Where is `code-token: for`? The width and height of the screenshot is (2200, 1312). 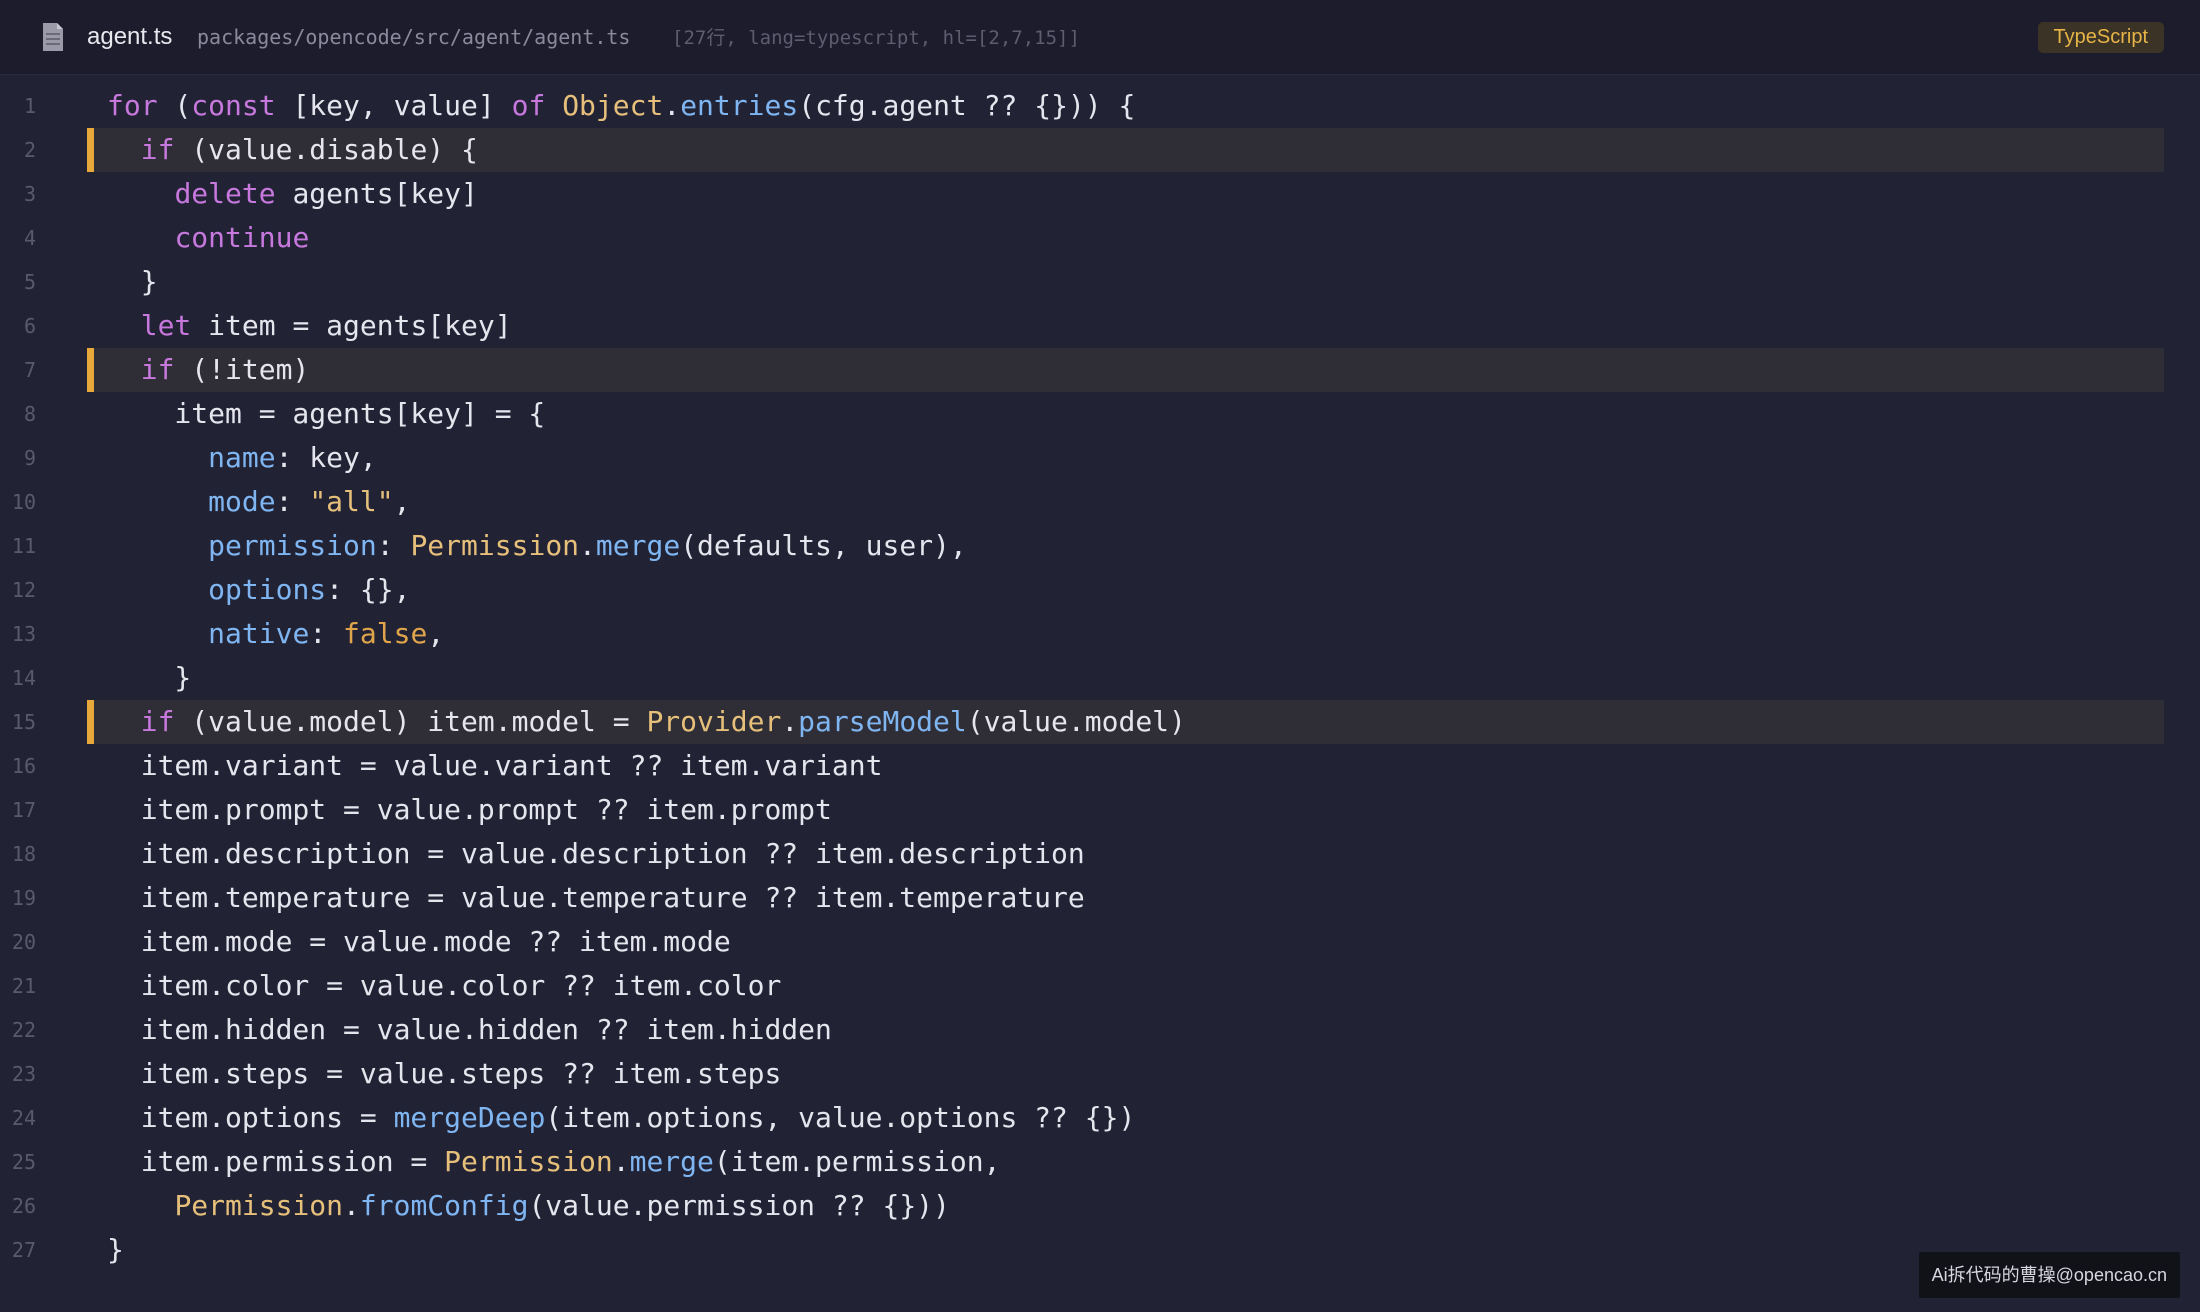
code-token: for is located at coordinates (132, 105).